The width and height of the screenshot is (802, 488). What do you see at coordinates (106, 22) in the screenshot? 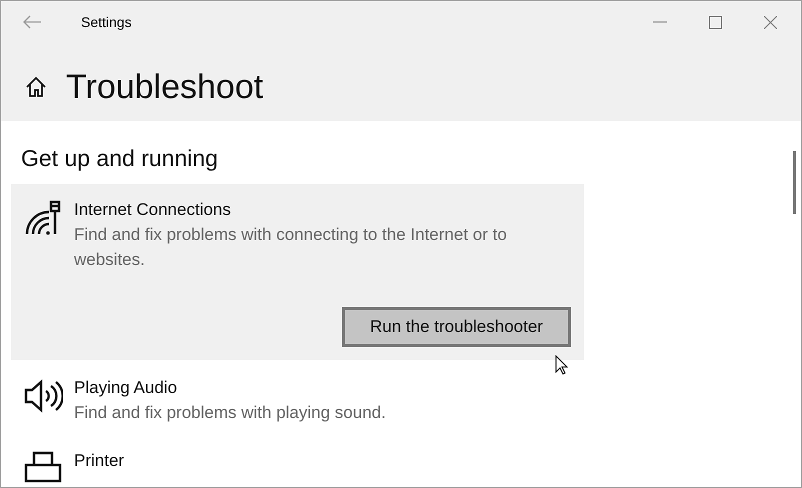
I see `window-title: Settings` at bounding box center [106, 22].